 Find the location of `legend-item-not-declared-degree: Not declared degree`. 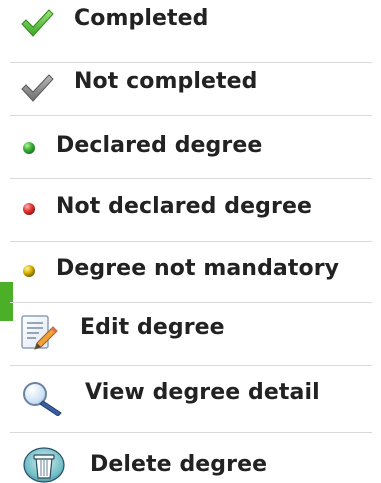

legend-item-not-declared-degree: Not declared degree is located at coordinates (190, 209).